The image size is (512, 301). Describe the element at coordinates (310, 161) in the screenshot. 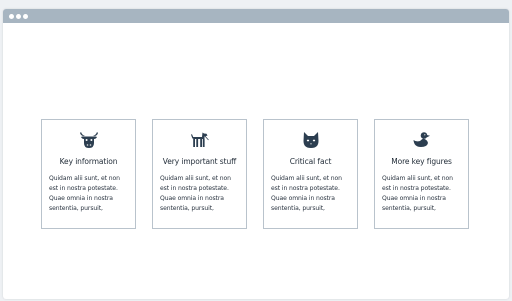

I see `card-title: Critical fact` at that location.